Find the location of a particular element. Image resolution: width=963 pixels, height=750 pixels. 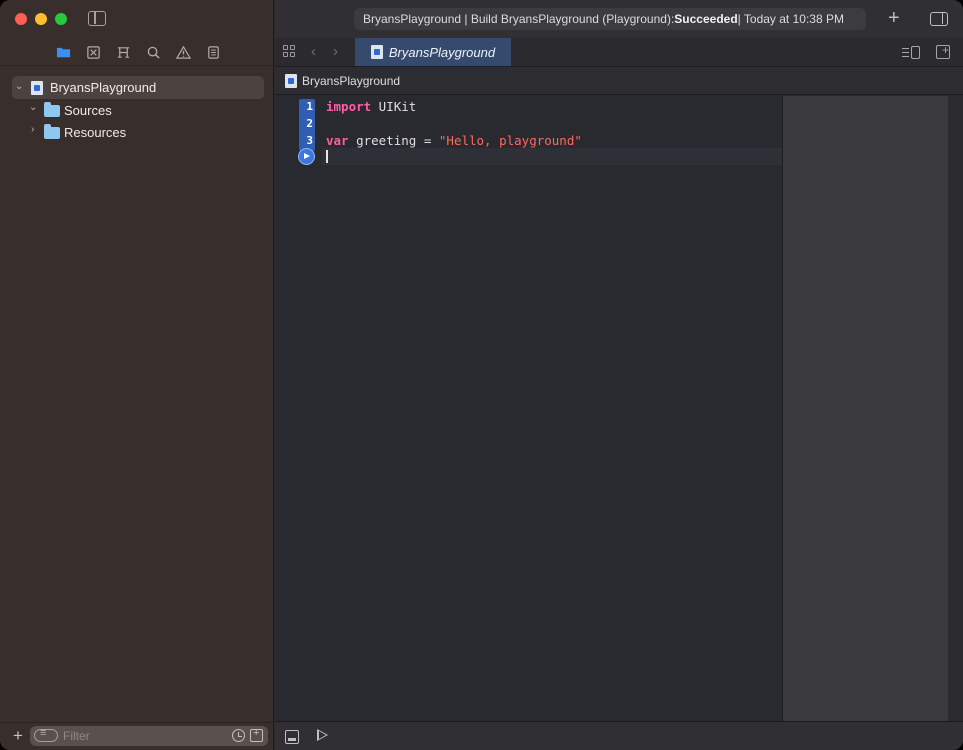

project-navigator-tab is located at coordinates (63, 52).